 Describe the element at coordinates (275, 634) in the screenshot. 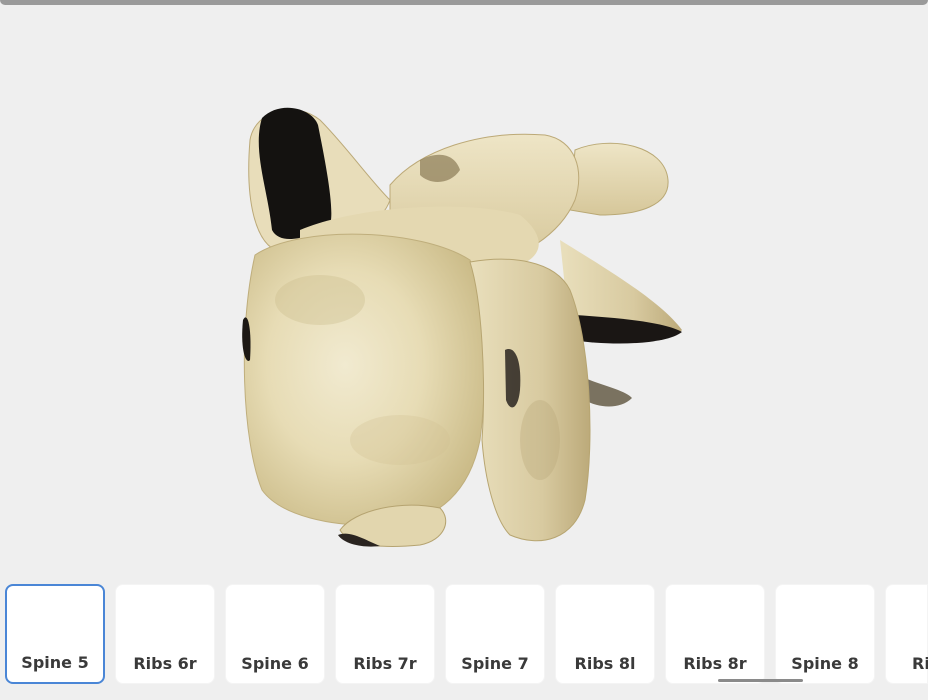

I see `thumbnail-spine-6: Spine 6` at that location.